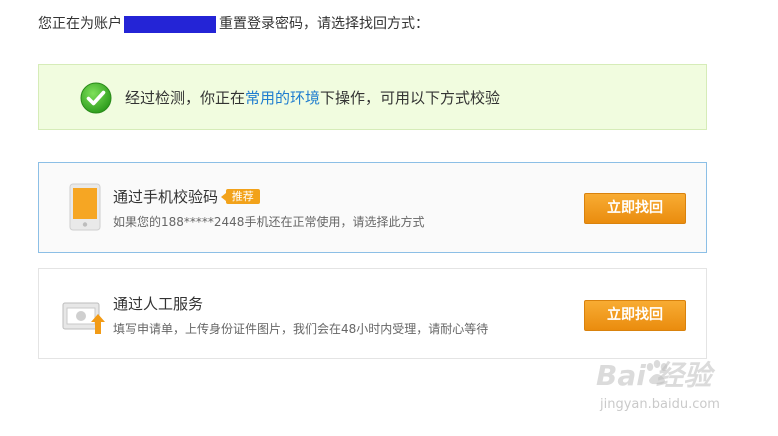 Image resolution: width=778 pixels, height=436 pixels. Describe the element at coordinates (635, 208) in the screenshot. I see `recover-via-phone-button: 立即找回` at that location.